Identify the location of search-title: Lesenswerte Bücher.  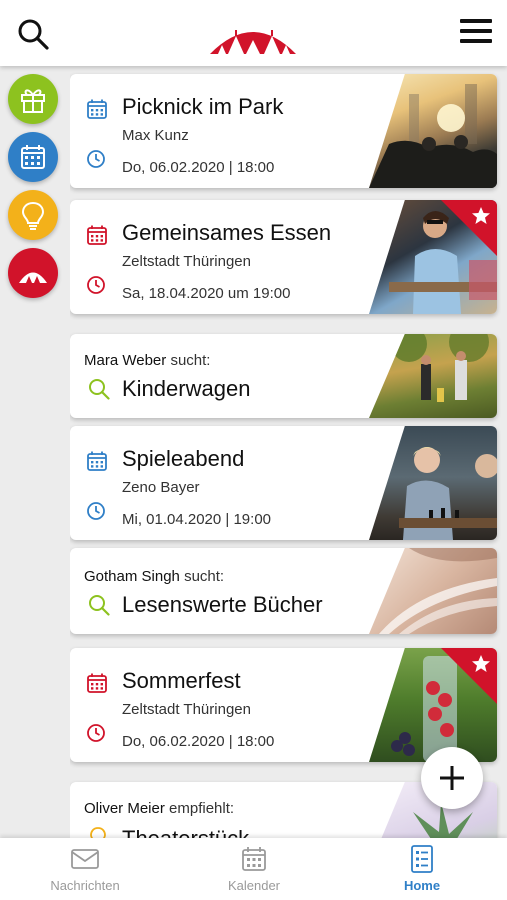
(222, 604).